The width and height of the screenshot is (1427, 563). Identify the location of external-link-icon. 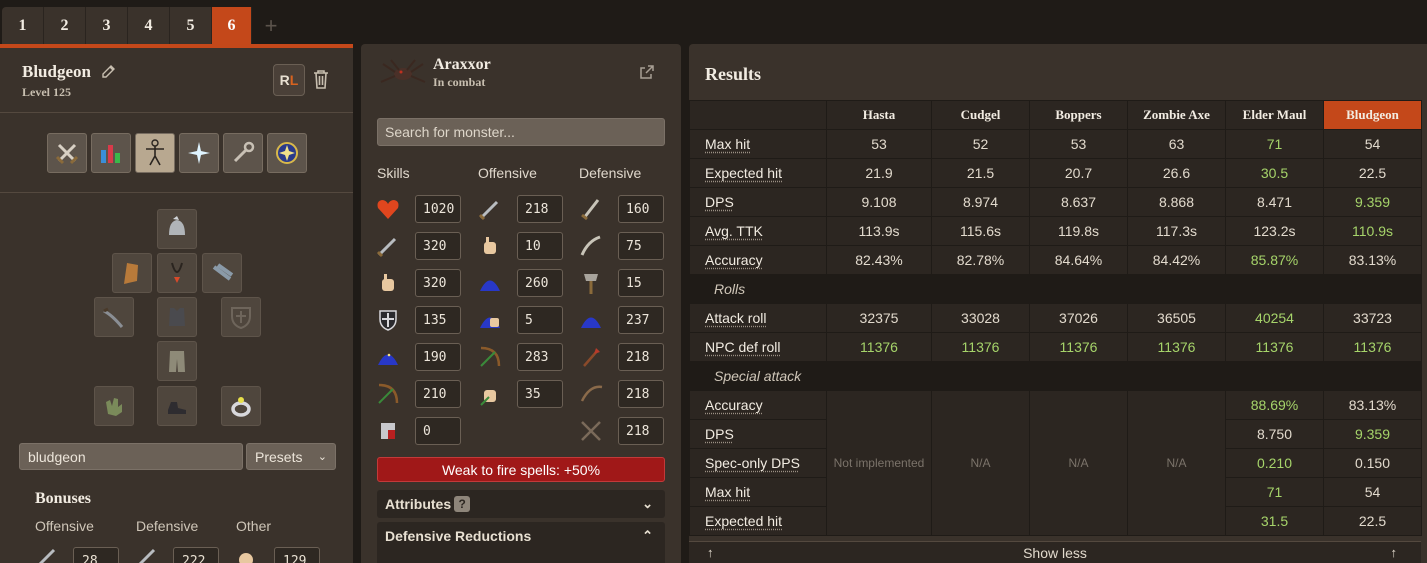
(647, 72).